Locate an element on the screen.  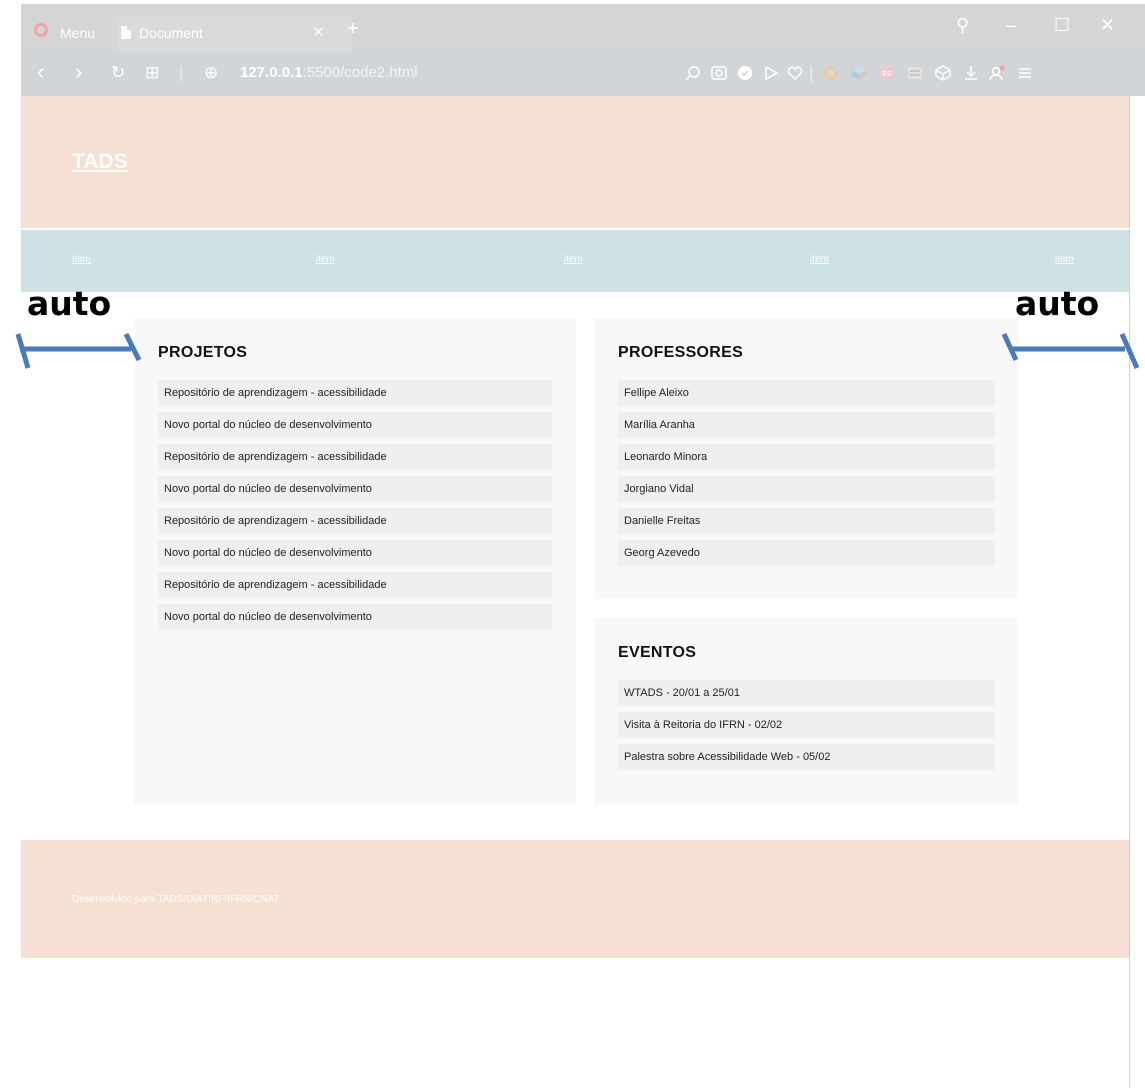
list-item: Fellipe Aleixo is located at coordinates (806, 393).